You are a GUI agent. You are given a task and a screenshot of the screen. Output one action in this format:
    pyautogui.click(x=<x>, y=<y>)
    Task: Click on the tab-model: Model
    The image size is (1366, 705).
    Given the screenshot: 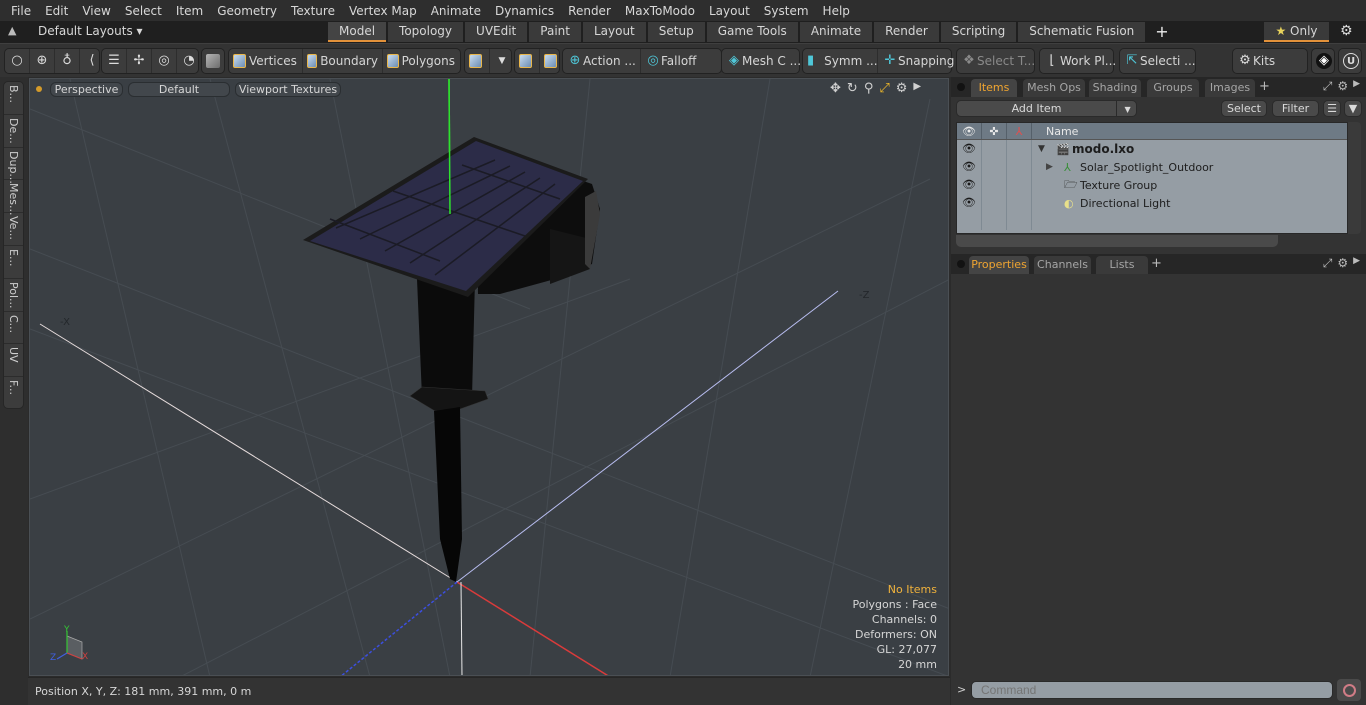 What is the action you would take?
    pyautogui.click(x=357, y=32)
    